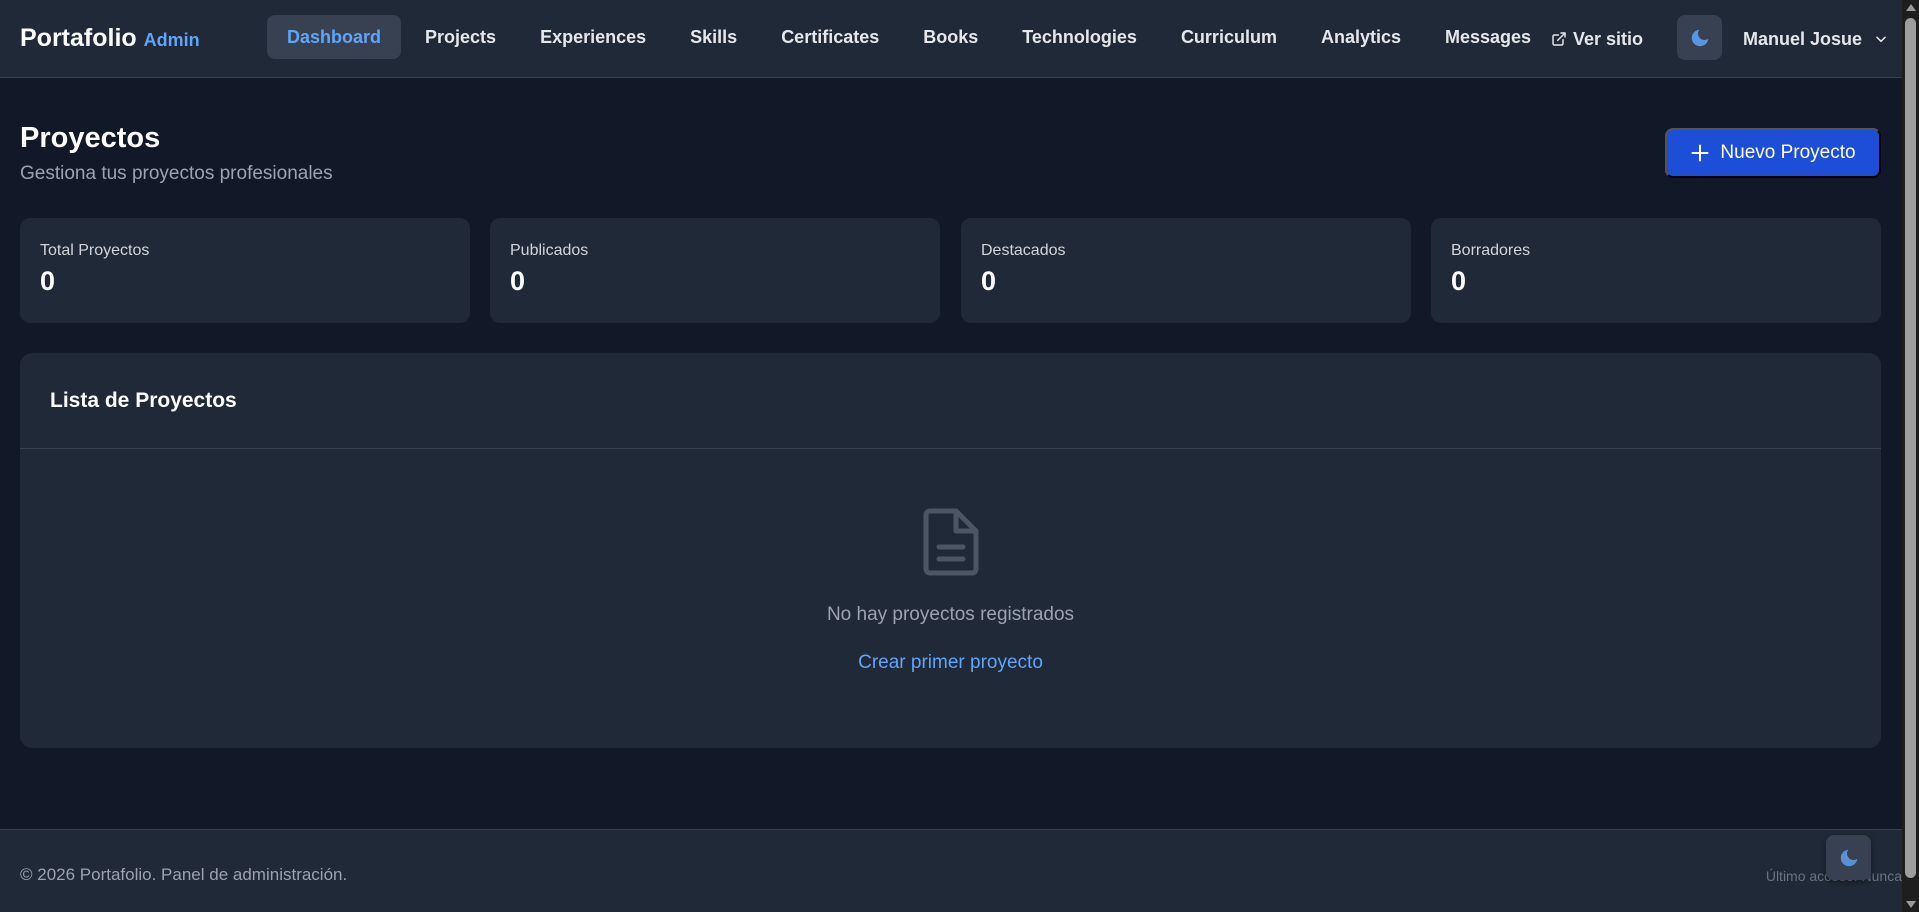  I want to click on new-project-button: Nuevo Proyecto, so click(1773, 153).